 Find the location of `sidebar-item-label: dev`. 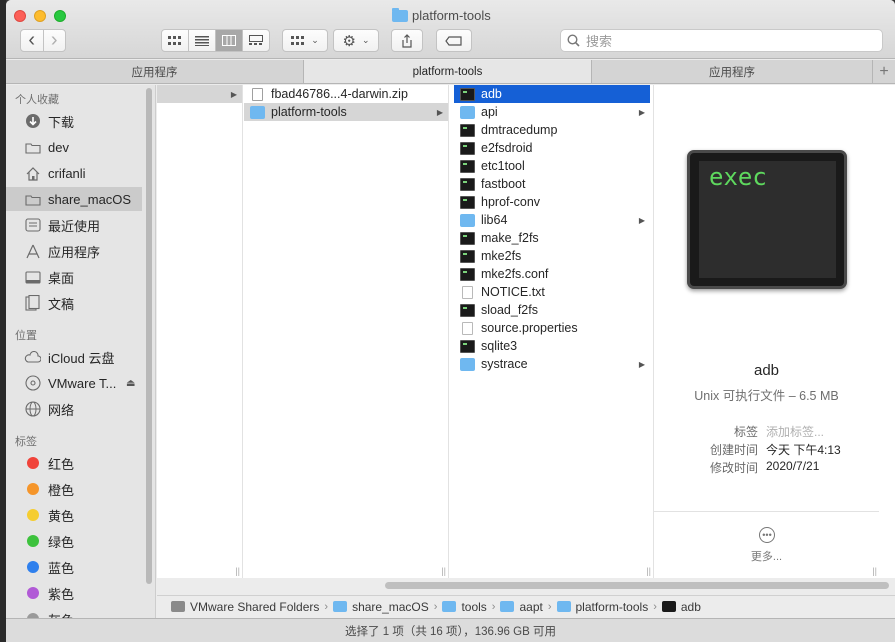

sidebar-item-label: dev is located at coordinates (58, 147).